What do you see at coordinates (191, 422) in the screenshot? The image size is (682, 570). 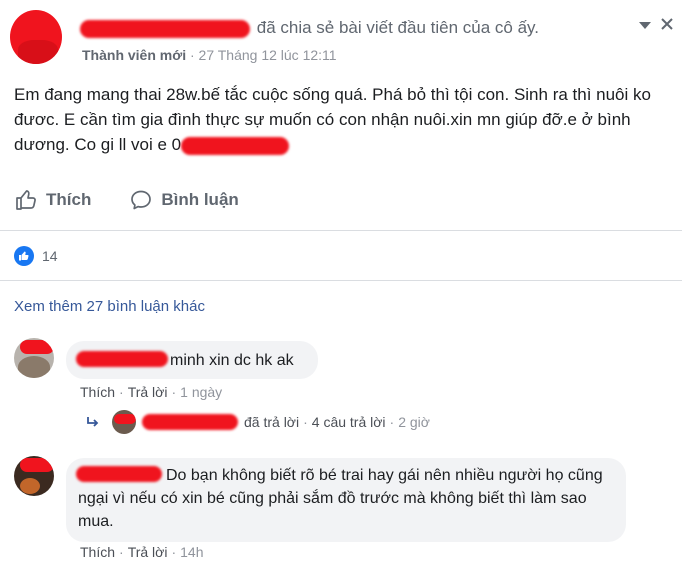 I see `replier-name-redacted` at bounding box center [191, 422].